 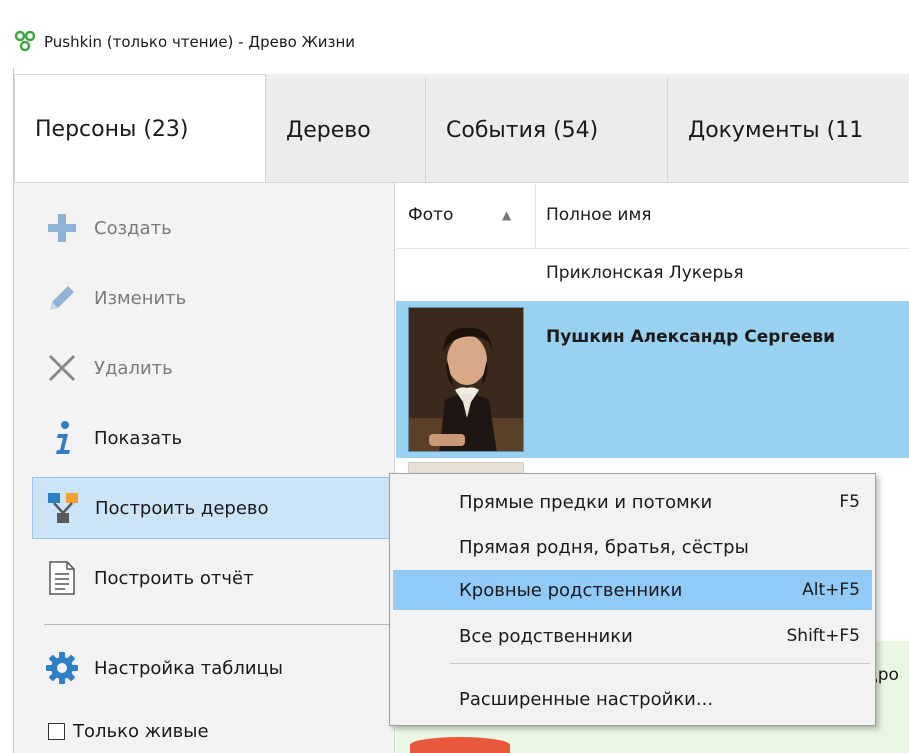 What do you see at coordinates (62, 228) in the screenshot?
I see `plus-icon` at bounding box center [62, 228].